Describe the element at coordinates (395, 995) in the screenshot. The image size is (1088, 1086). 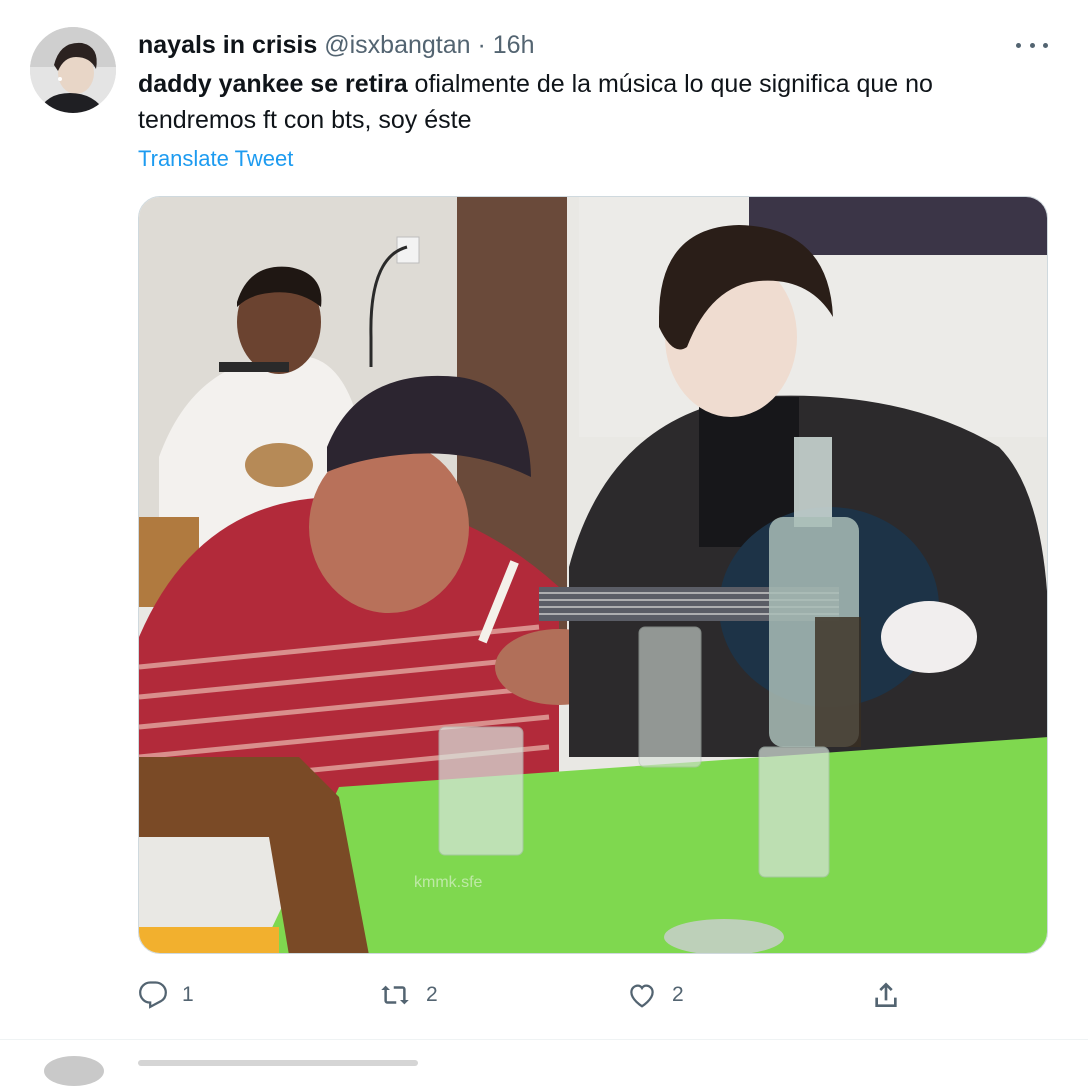
I see `retweet-icon` at that location.